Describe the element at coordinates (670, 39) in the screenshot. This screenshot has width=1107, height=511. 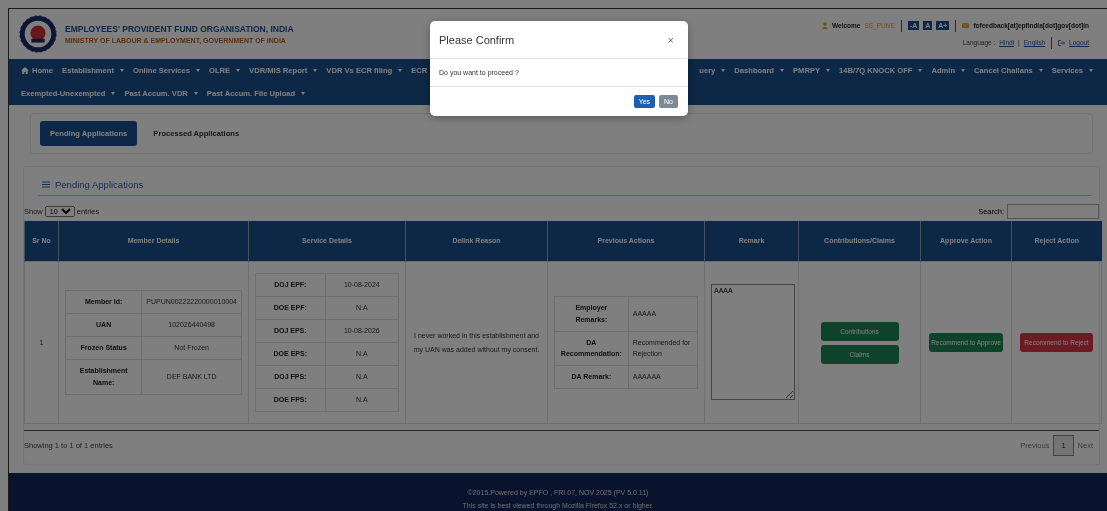
I see `close-button: ×` at that location.